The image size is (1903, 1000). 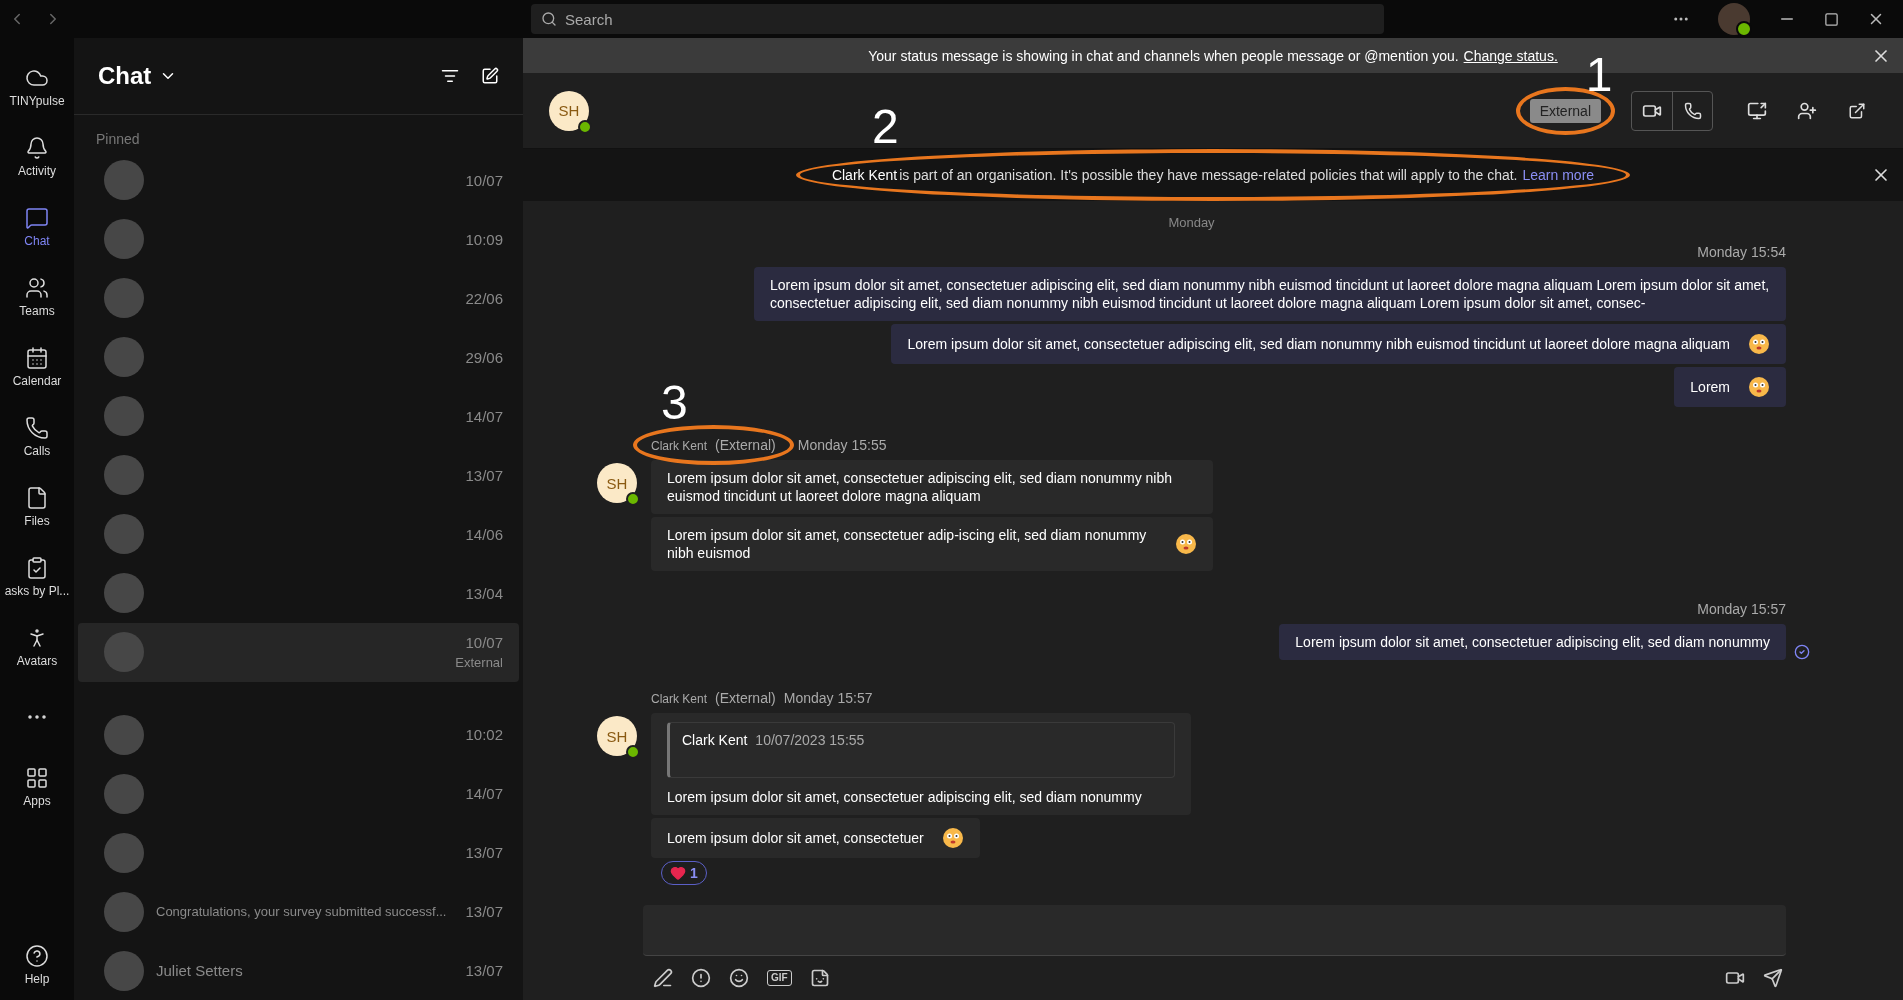 I want to click on annotation-number: 2, so click(x=885, y=127).